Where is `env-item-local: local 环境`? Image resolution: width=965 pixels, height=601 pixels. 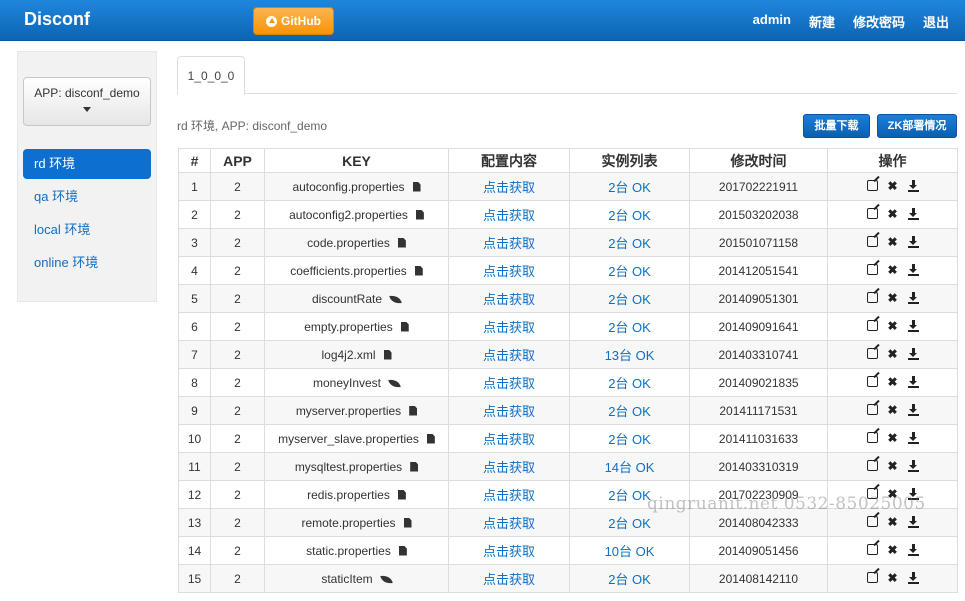
env-item-local: local 环境 is located at coordinates (87, 230).